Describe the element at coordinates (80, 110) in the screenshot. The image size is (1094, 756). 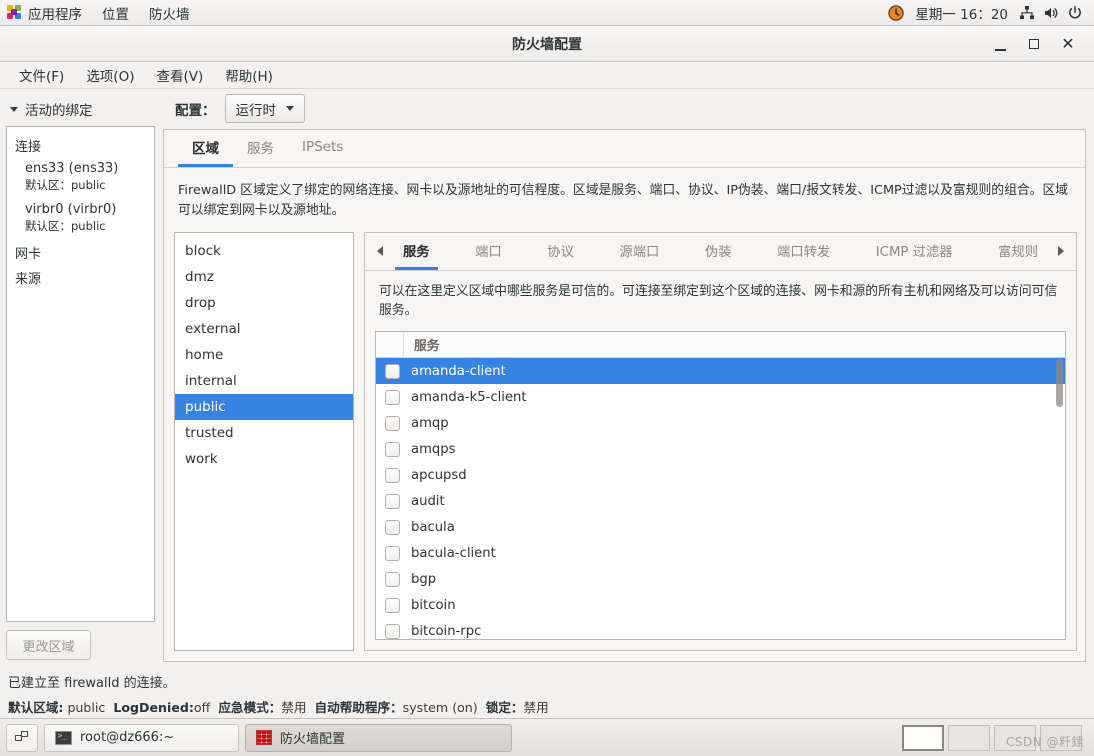
I see `active-bindings-header: 活动的绑定` at that location.